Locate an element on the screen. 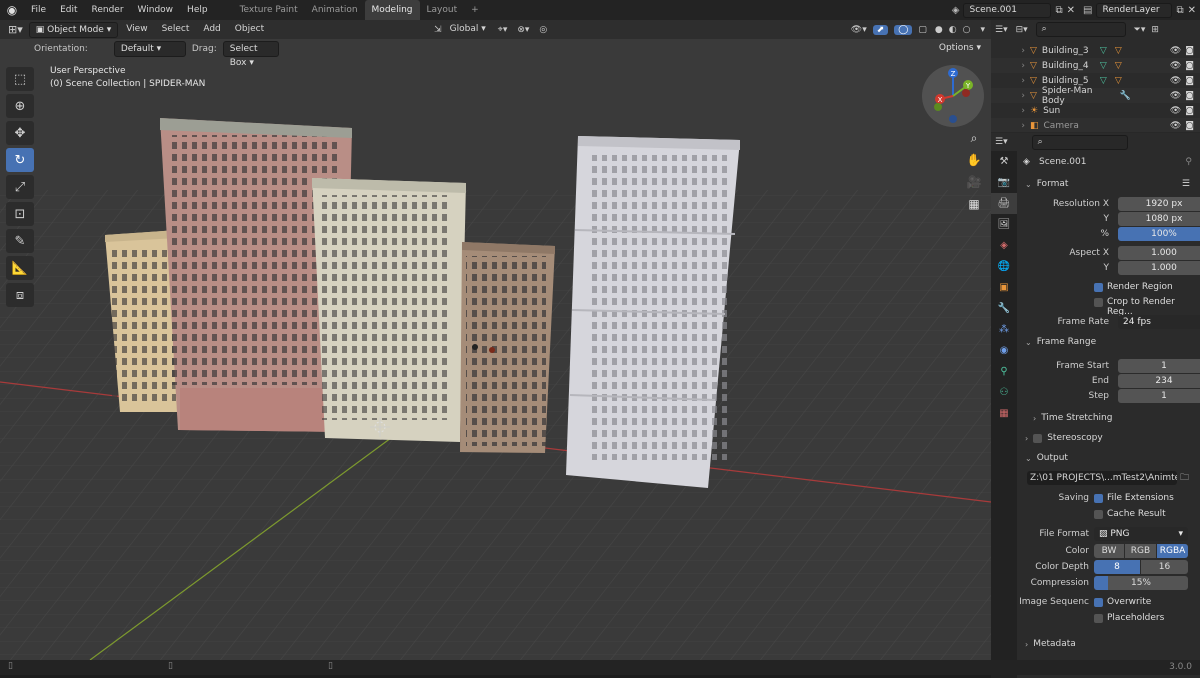  view-layer-field: RenderLayer is located at coordinates (1134, 10).